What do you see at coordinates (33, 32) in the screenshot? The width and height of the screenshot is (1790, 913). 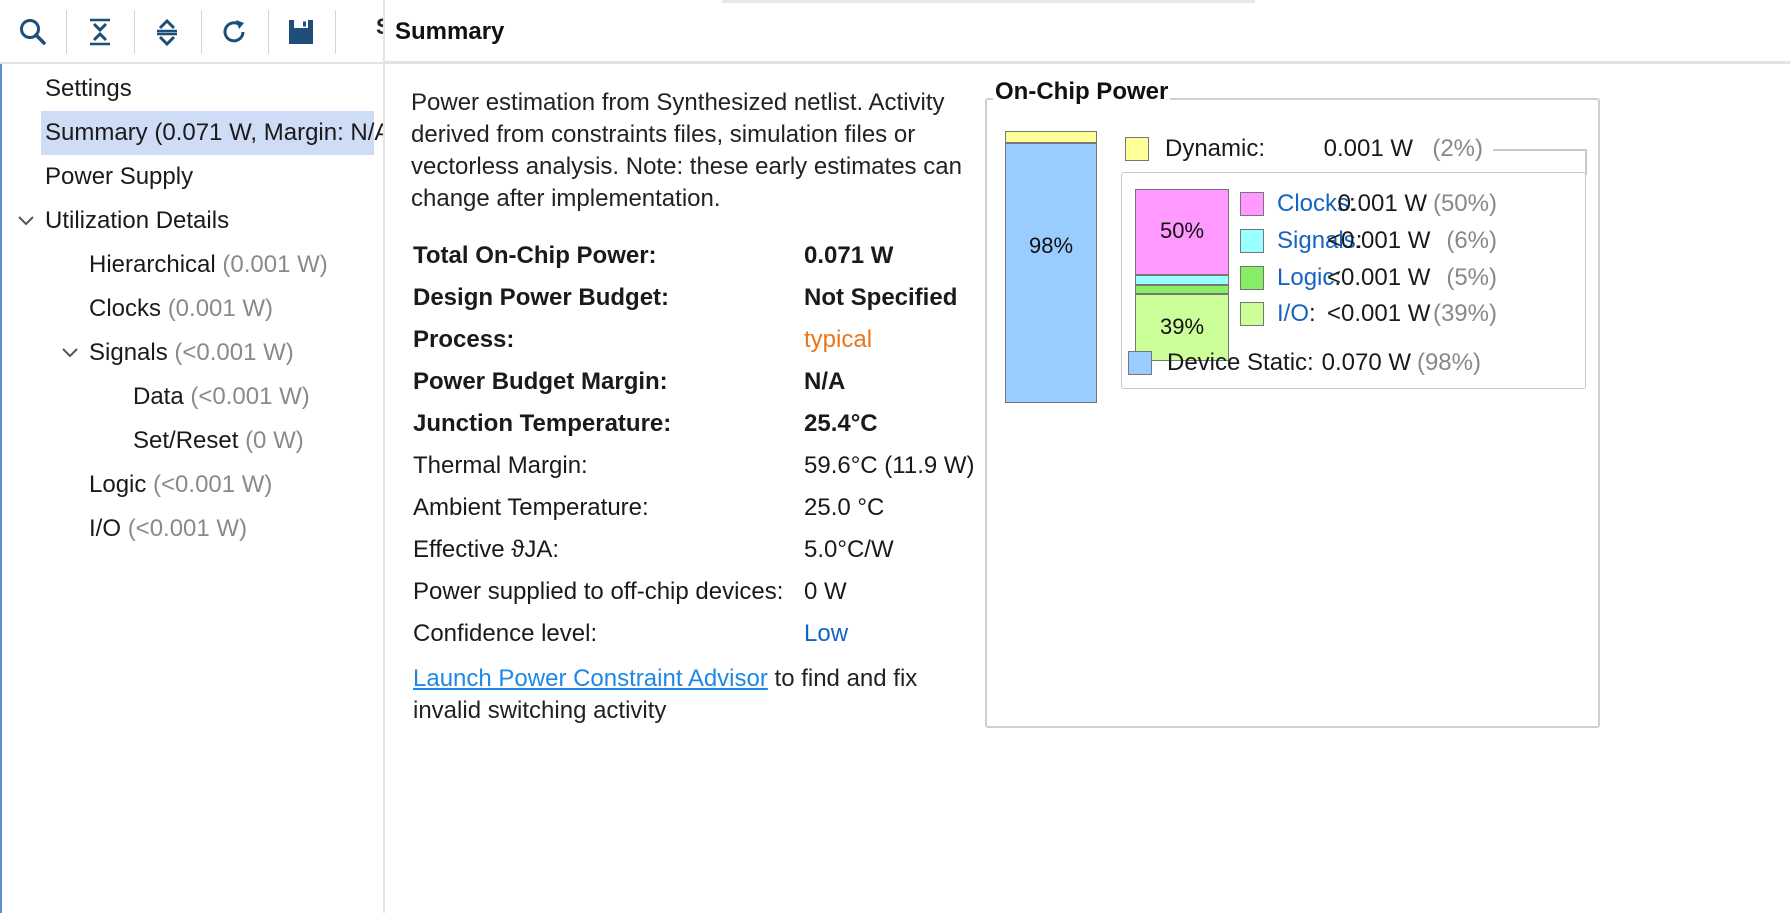 I see `search-icon` at bounding box center [33, 32].